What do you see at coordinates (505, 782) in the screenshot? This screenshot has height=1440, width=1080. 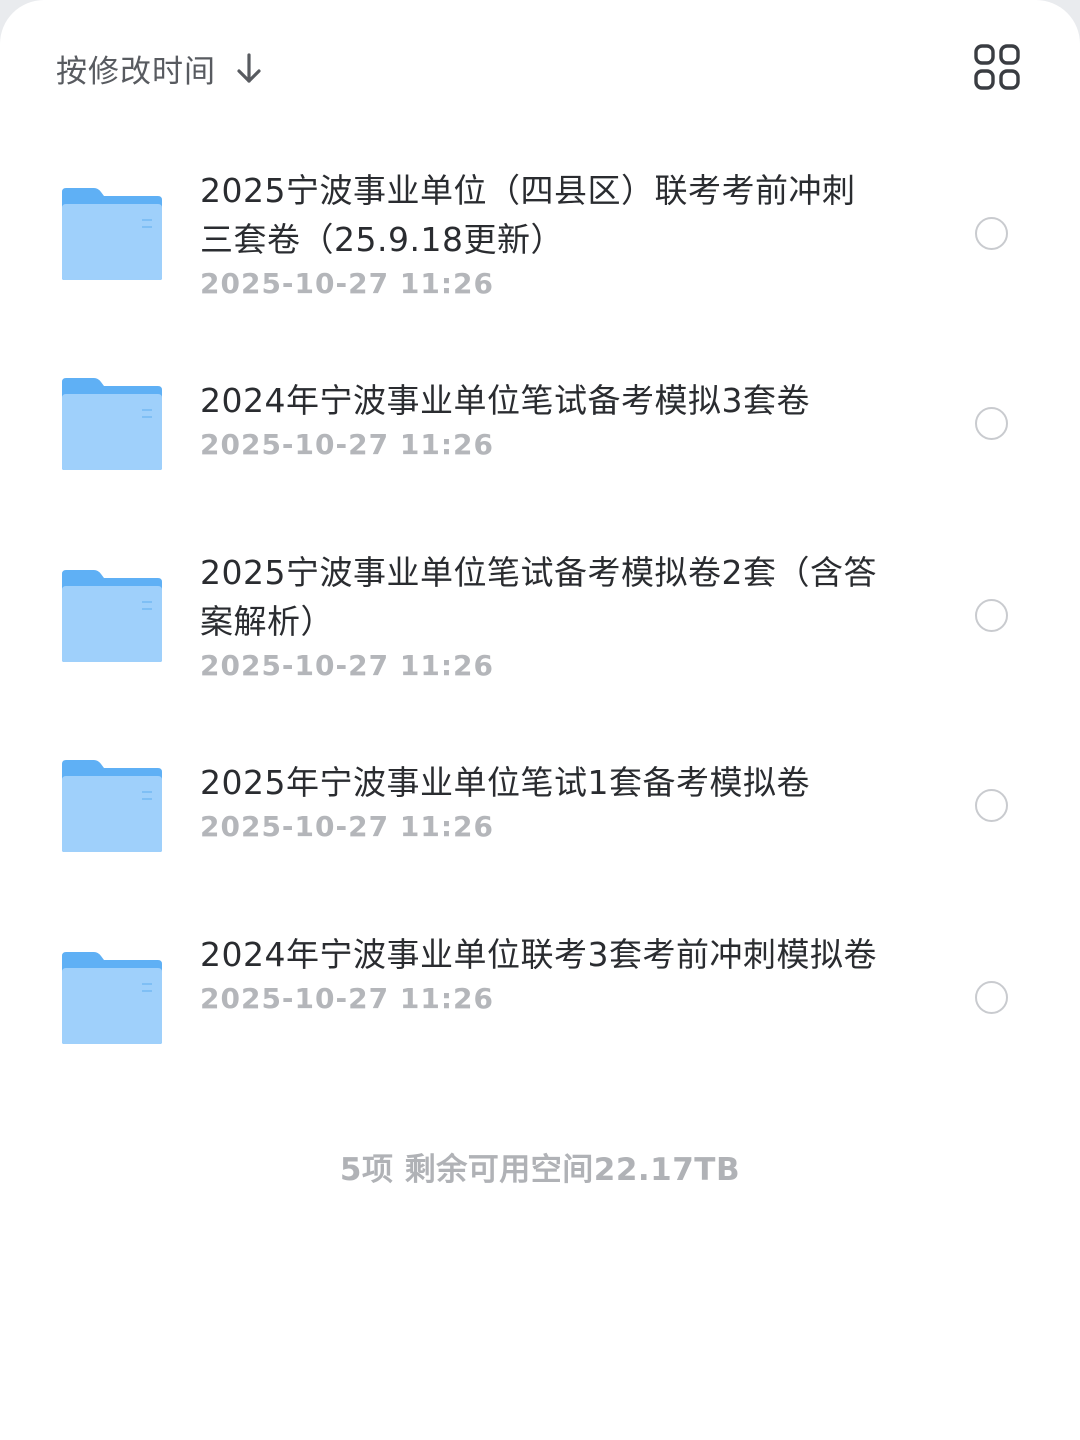 I see `folder-name: 2025年宁波事业单位笔试1套备考模拟卷` at bounding box center [505, 782].